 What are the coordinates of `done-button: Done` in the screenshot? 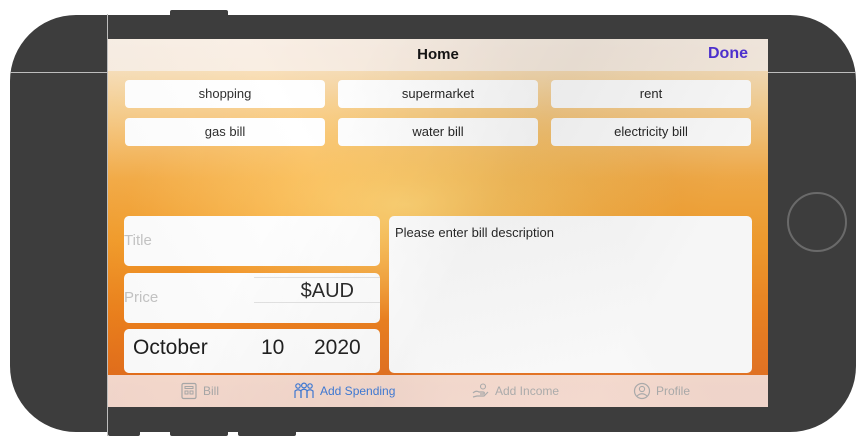 It's located at (728, 54).